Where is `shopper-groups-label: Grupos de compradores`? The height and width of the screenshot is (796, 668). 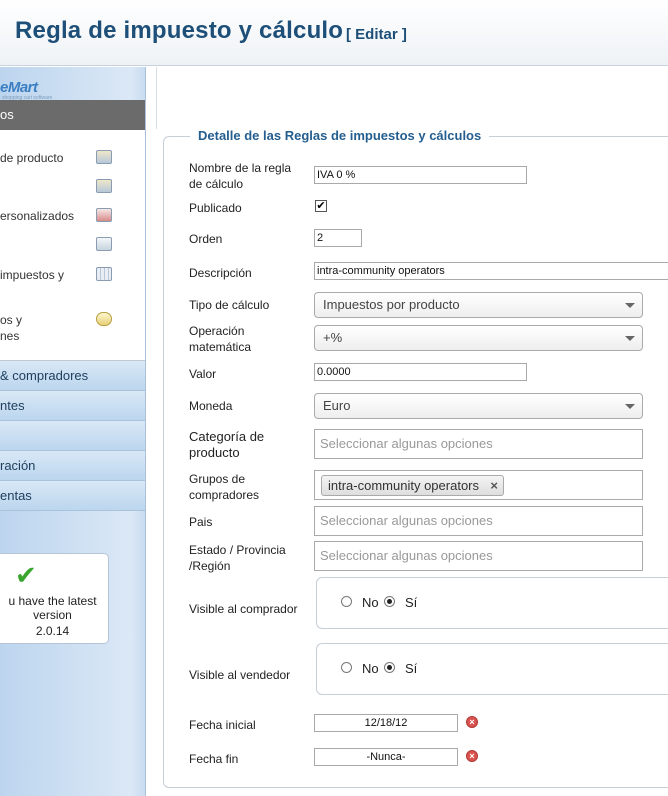
shopper-groups-label: Grupos de compradores is located at coordinates (224, 487).